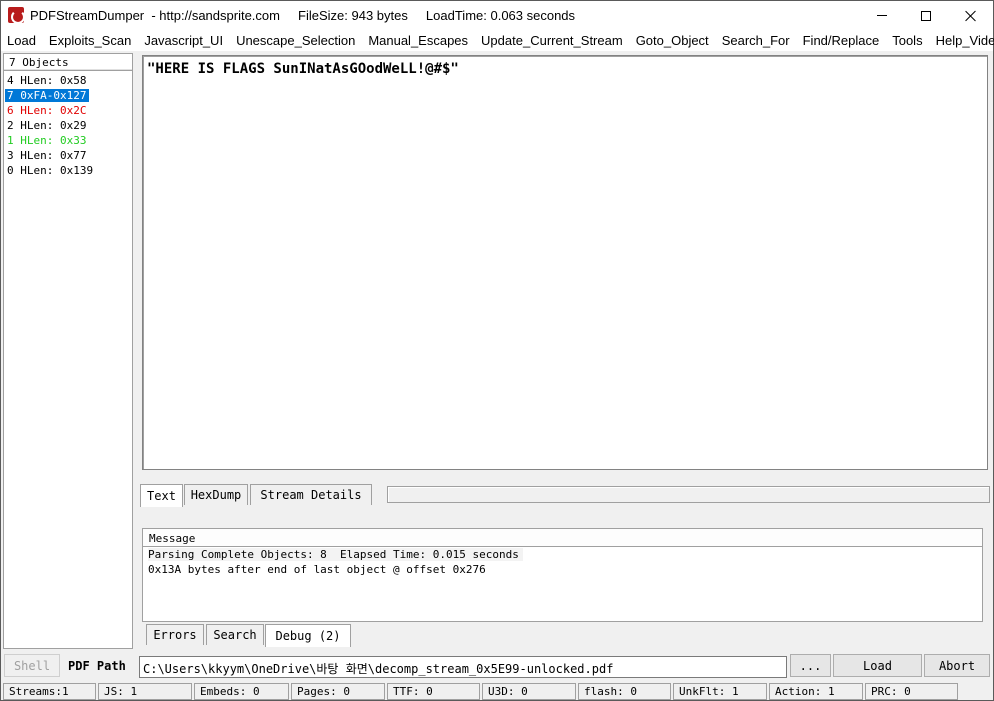 This screenshot has height=701, width=994. Describe the element at coordinates (907, 40) in the screenshot. I see `menu-tools: Tools` at that location.